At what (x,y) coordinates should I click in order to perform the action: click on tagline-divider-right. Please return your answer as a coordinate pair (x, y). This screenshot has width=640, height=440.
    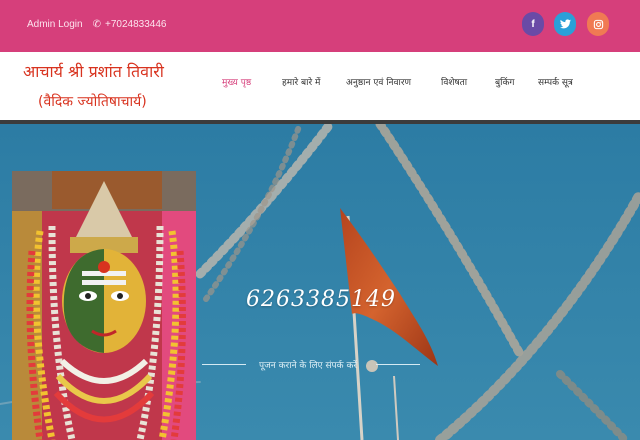
    Looking at the image, I should click on (398, 364).